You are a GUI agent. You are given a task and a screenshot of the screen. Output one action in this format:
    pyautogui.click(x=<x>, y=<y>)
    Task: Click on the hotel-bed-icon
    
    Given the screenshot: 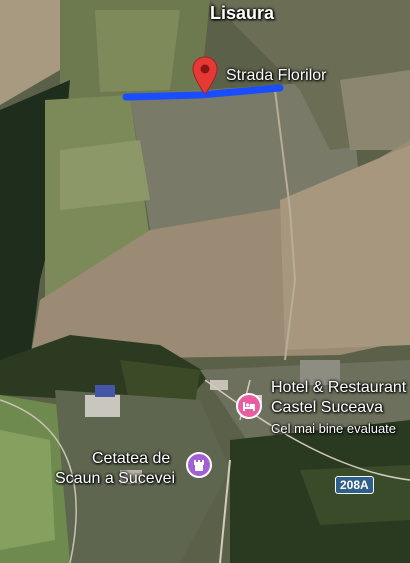 What is the action you would take?
    pyautogui.click(x=249, y=406)
    